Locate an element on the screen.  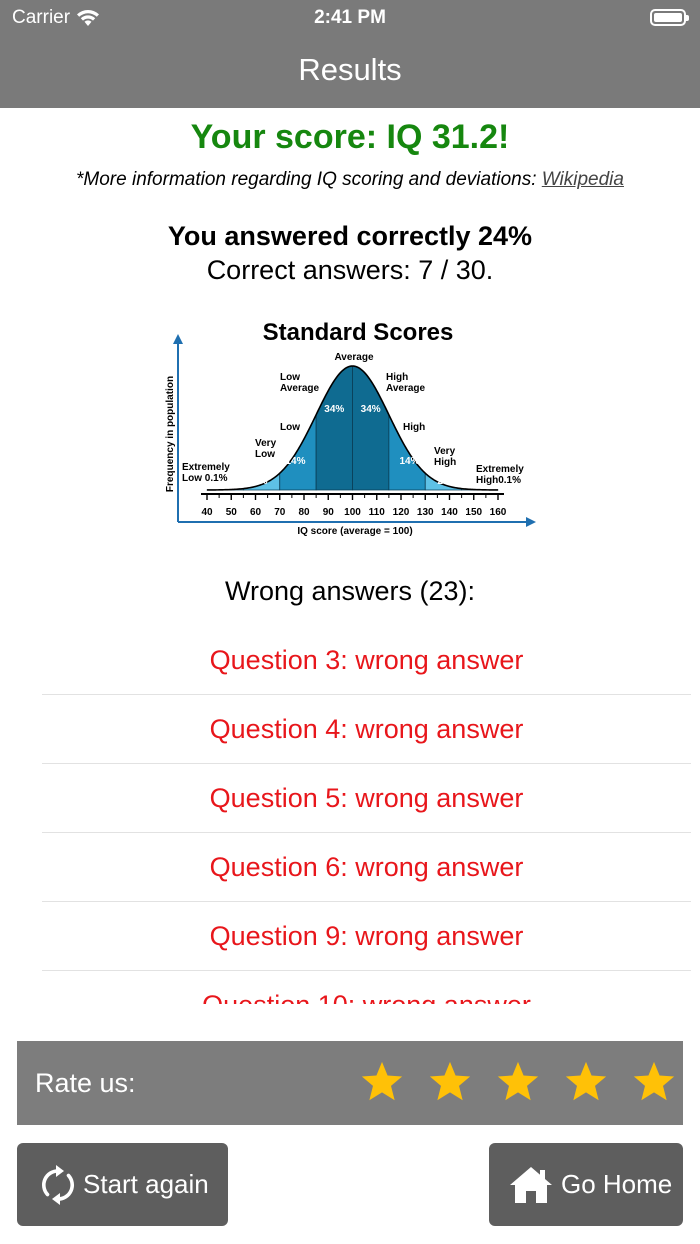
chart-band-label: Low Average is located at coordinates (300, 383).